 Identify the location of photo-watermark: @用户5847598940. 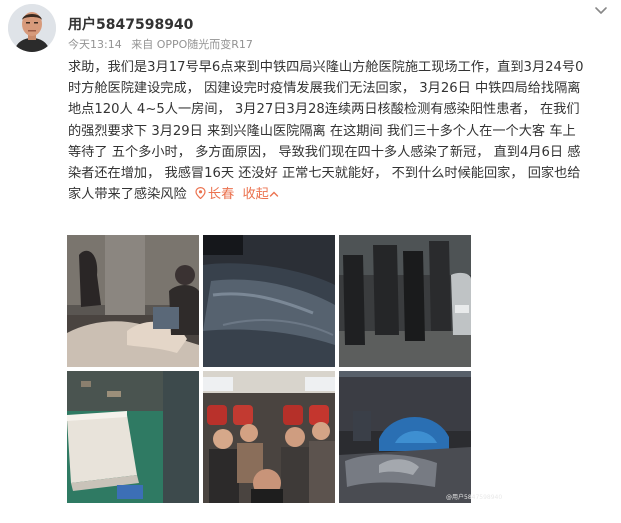
(474, 497).